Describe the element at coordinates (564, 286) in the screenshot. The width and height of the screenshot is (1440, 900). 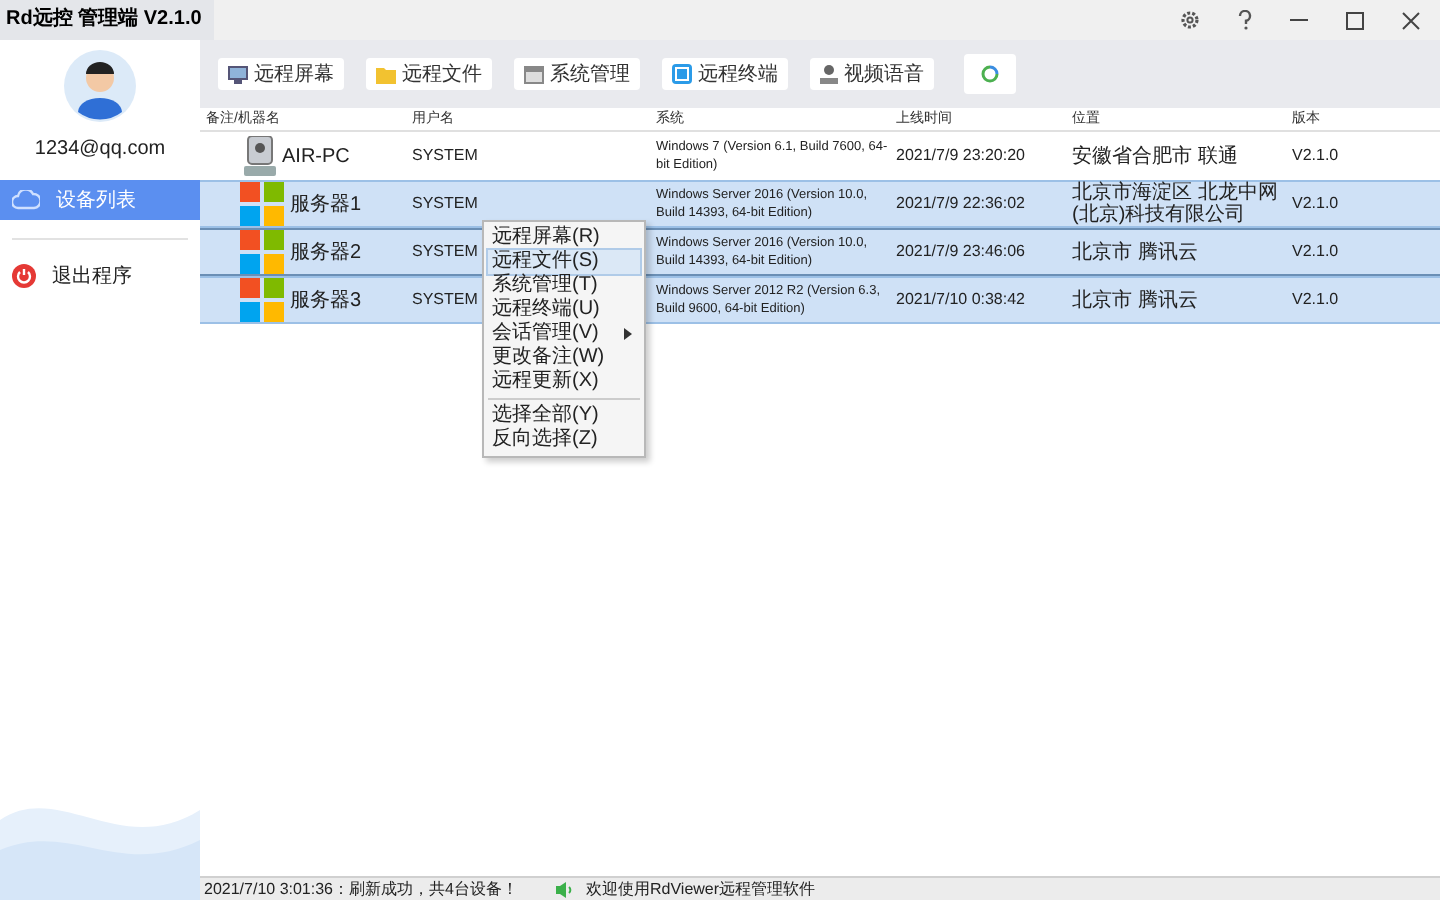
I see `menu-item: 系统管理(T)` at that location.